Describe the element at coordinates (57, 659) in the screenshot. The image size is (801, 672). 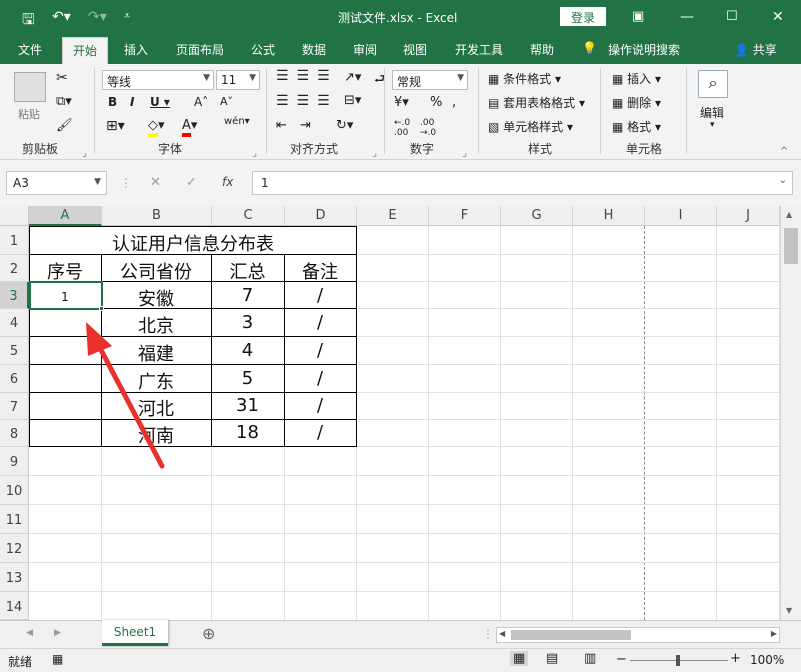
I see `macro-record-icon: ▦` at that location.